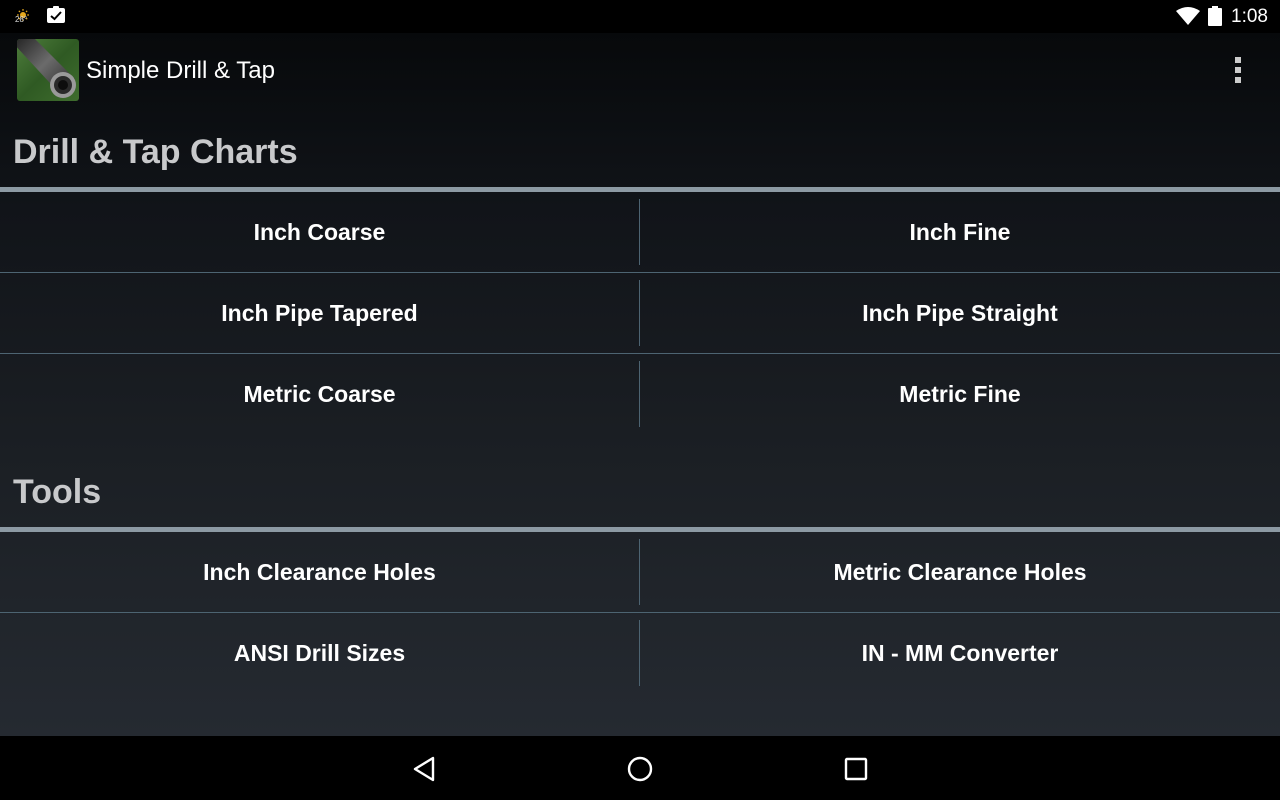  I want to click on metric-fine-button: Metric Fine, so click(960, 394).